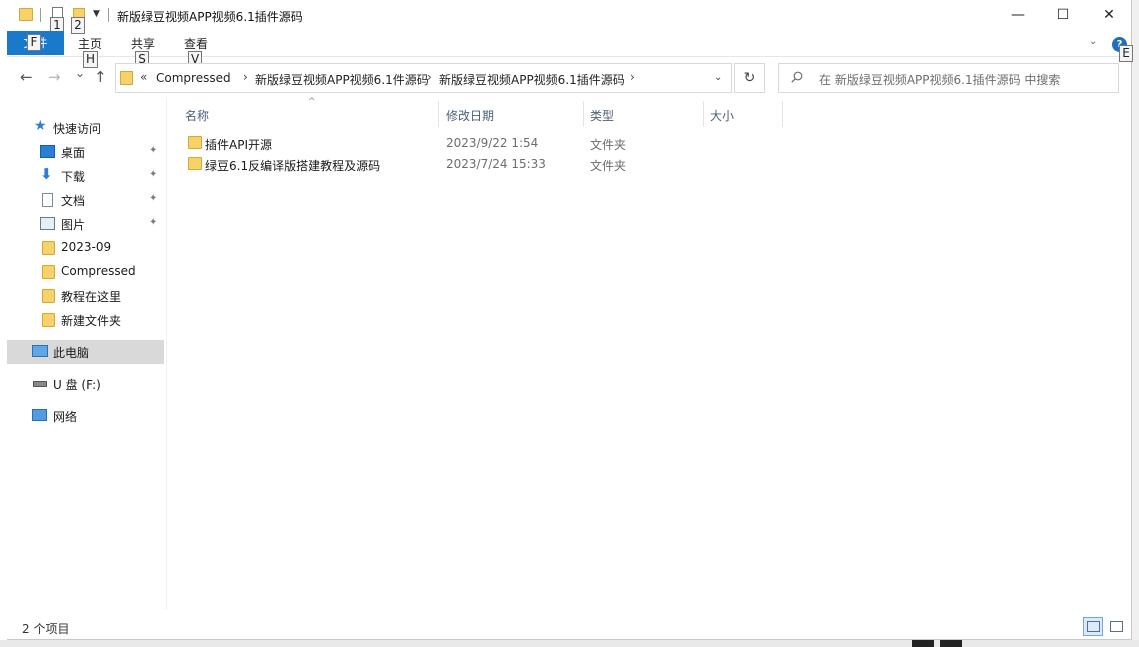  What do you see at coordinates (26, 77) in the screenshot?
I see `back-button: ←` at bounding box center [26, 77].